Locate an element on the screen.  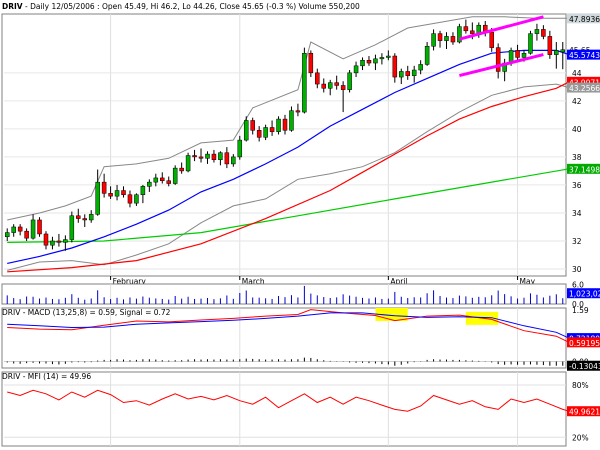
mfi-title: DRIV - MFI (14) = 49.96 is located at coordinates (46, 376).